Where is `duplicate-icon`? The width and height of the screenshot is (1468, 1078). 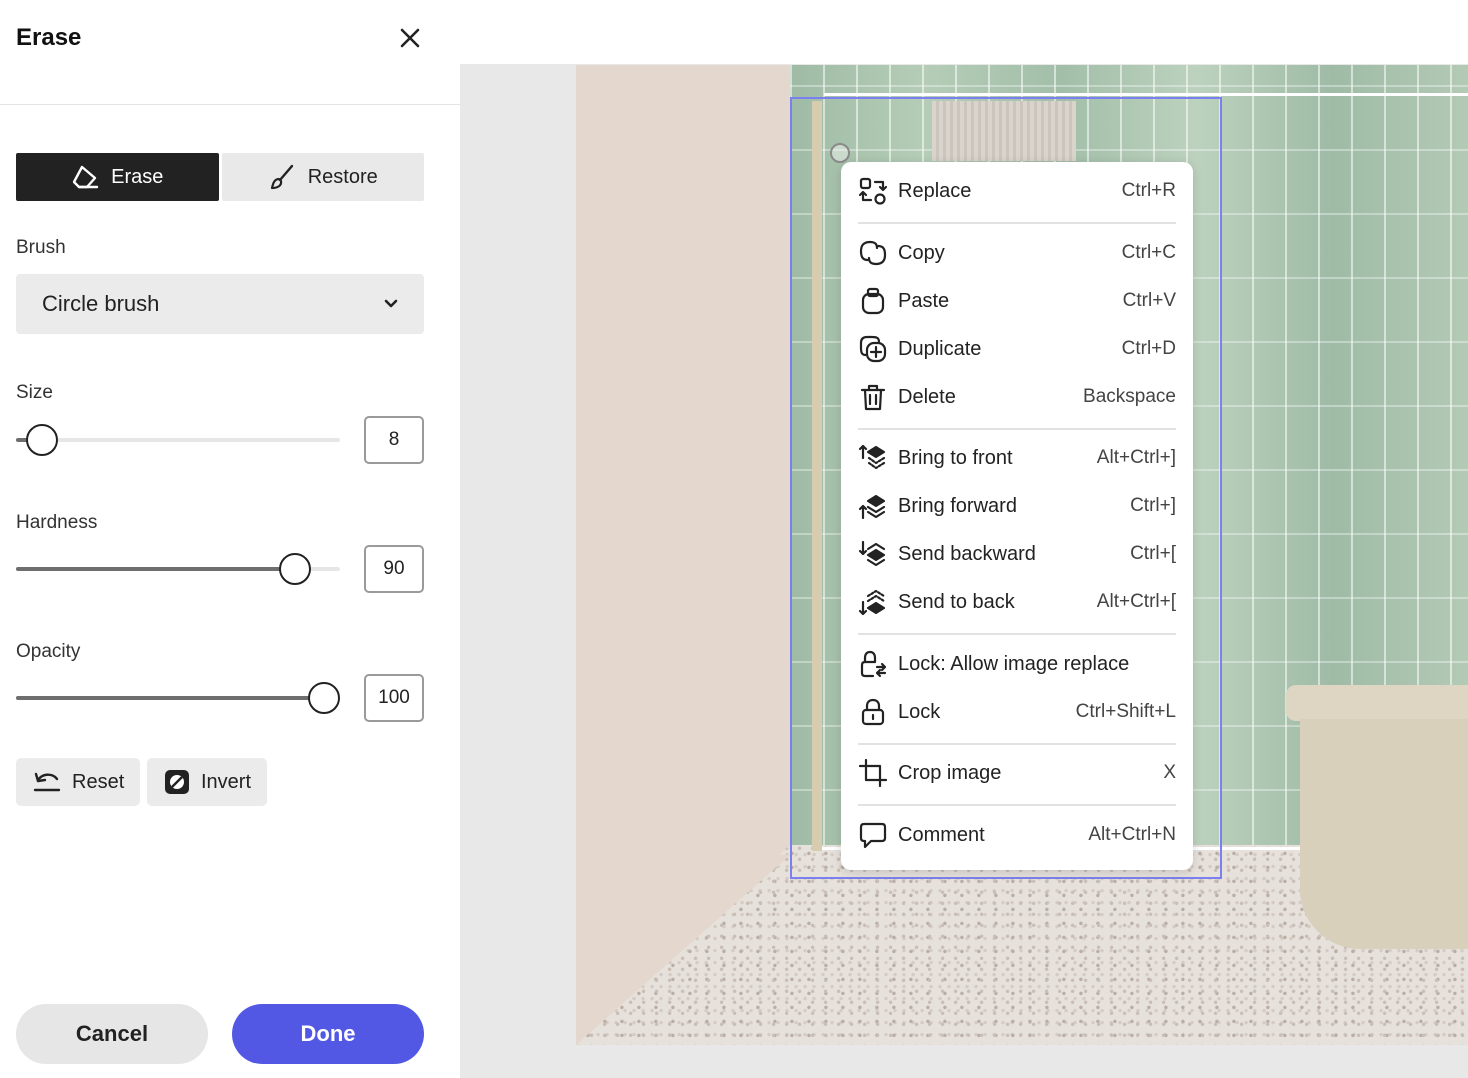
duplicate-icon is located at coordinates (873, 349).